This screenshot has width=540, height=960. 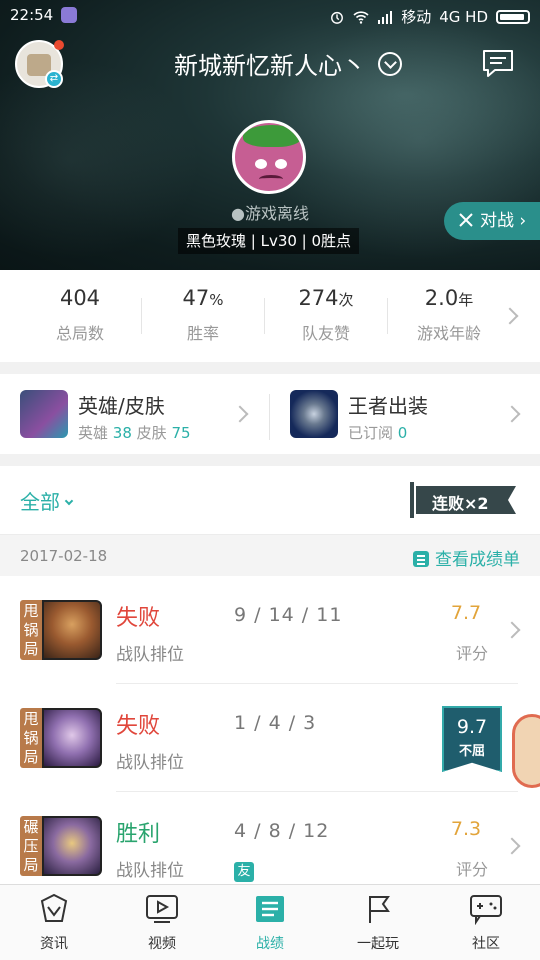 What do you see at coordinates (54, 944) in the screenshot?
I see `nav-label: 资讯` at bounding box center [54, 944].